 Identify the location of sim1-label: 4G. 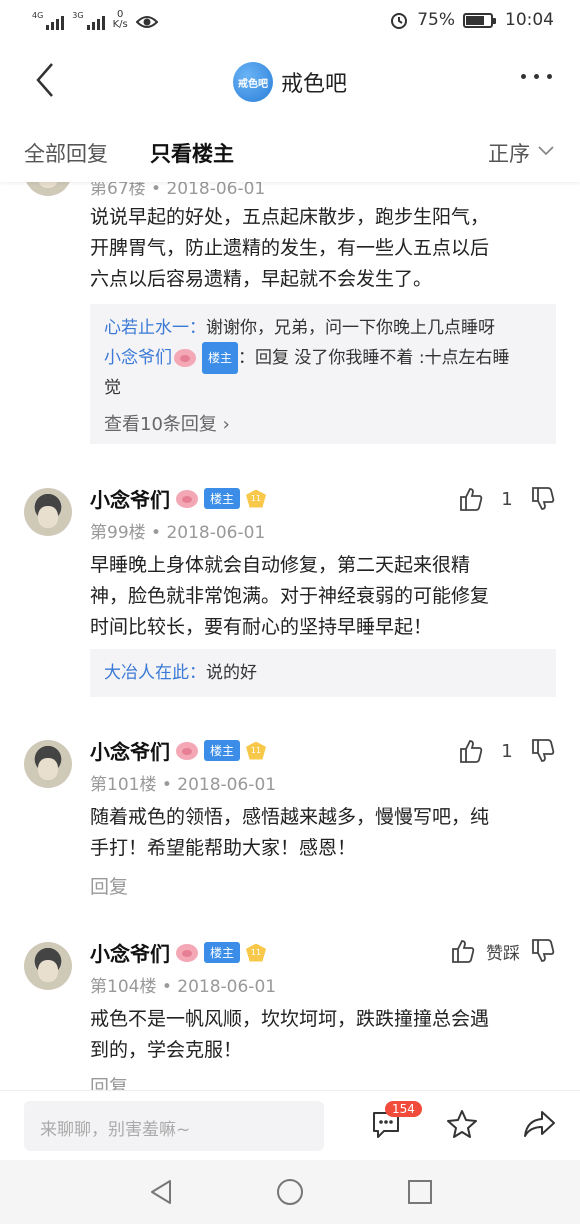
(38, 15).